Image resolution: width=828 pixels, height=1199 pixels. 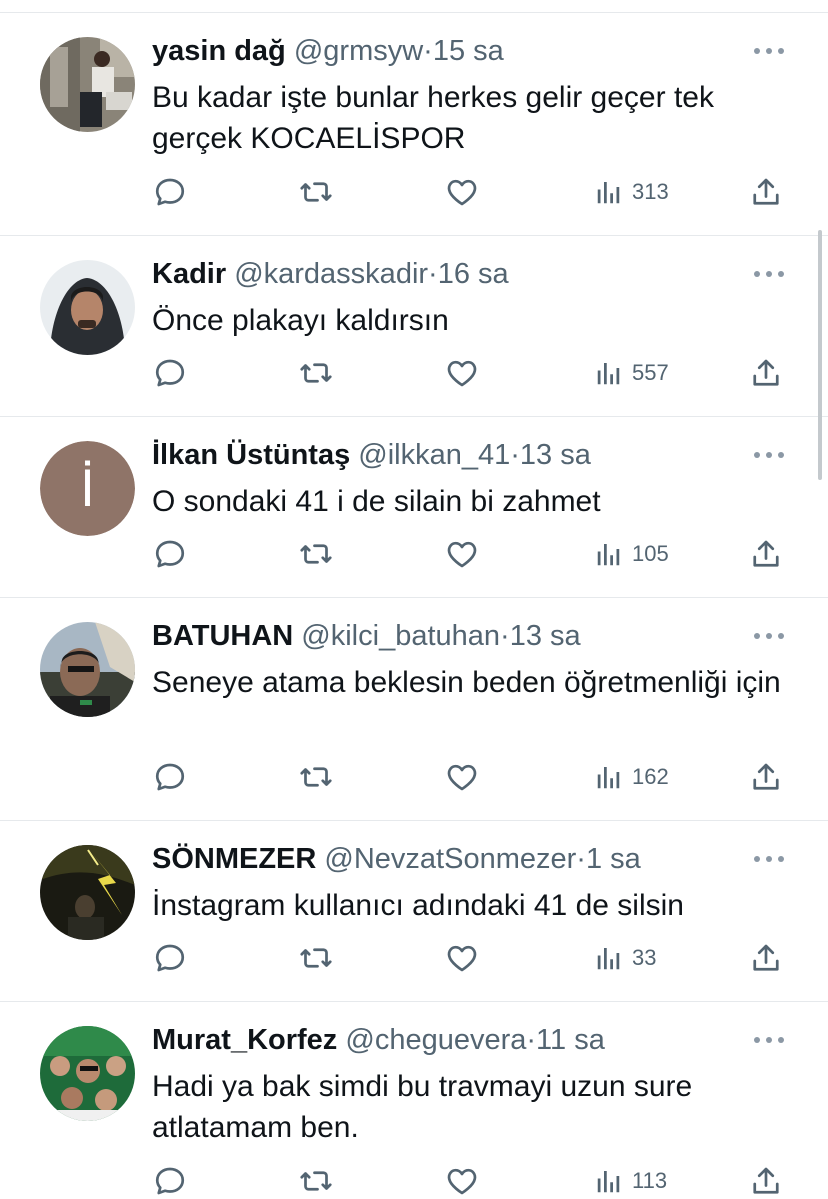 I want to click on user-handle: @kilci_batuhan, so click(x=400, y=636).